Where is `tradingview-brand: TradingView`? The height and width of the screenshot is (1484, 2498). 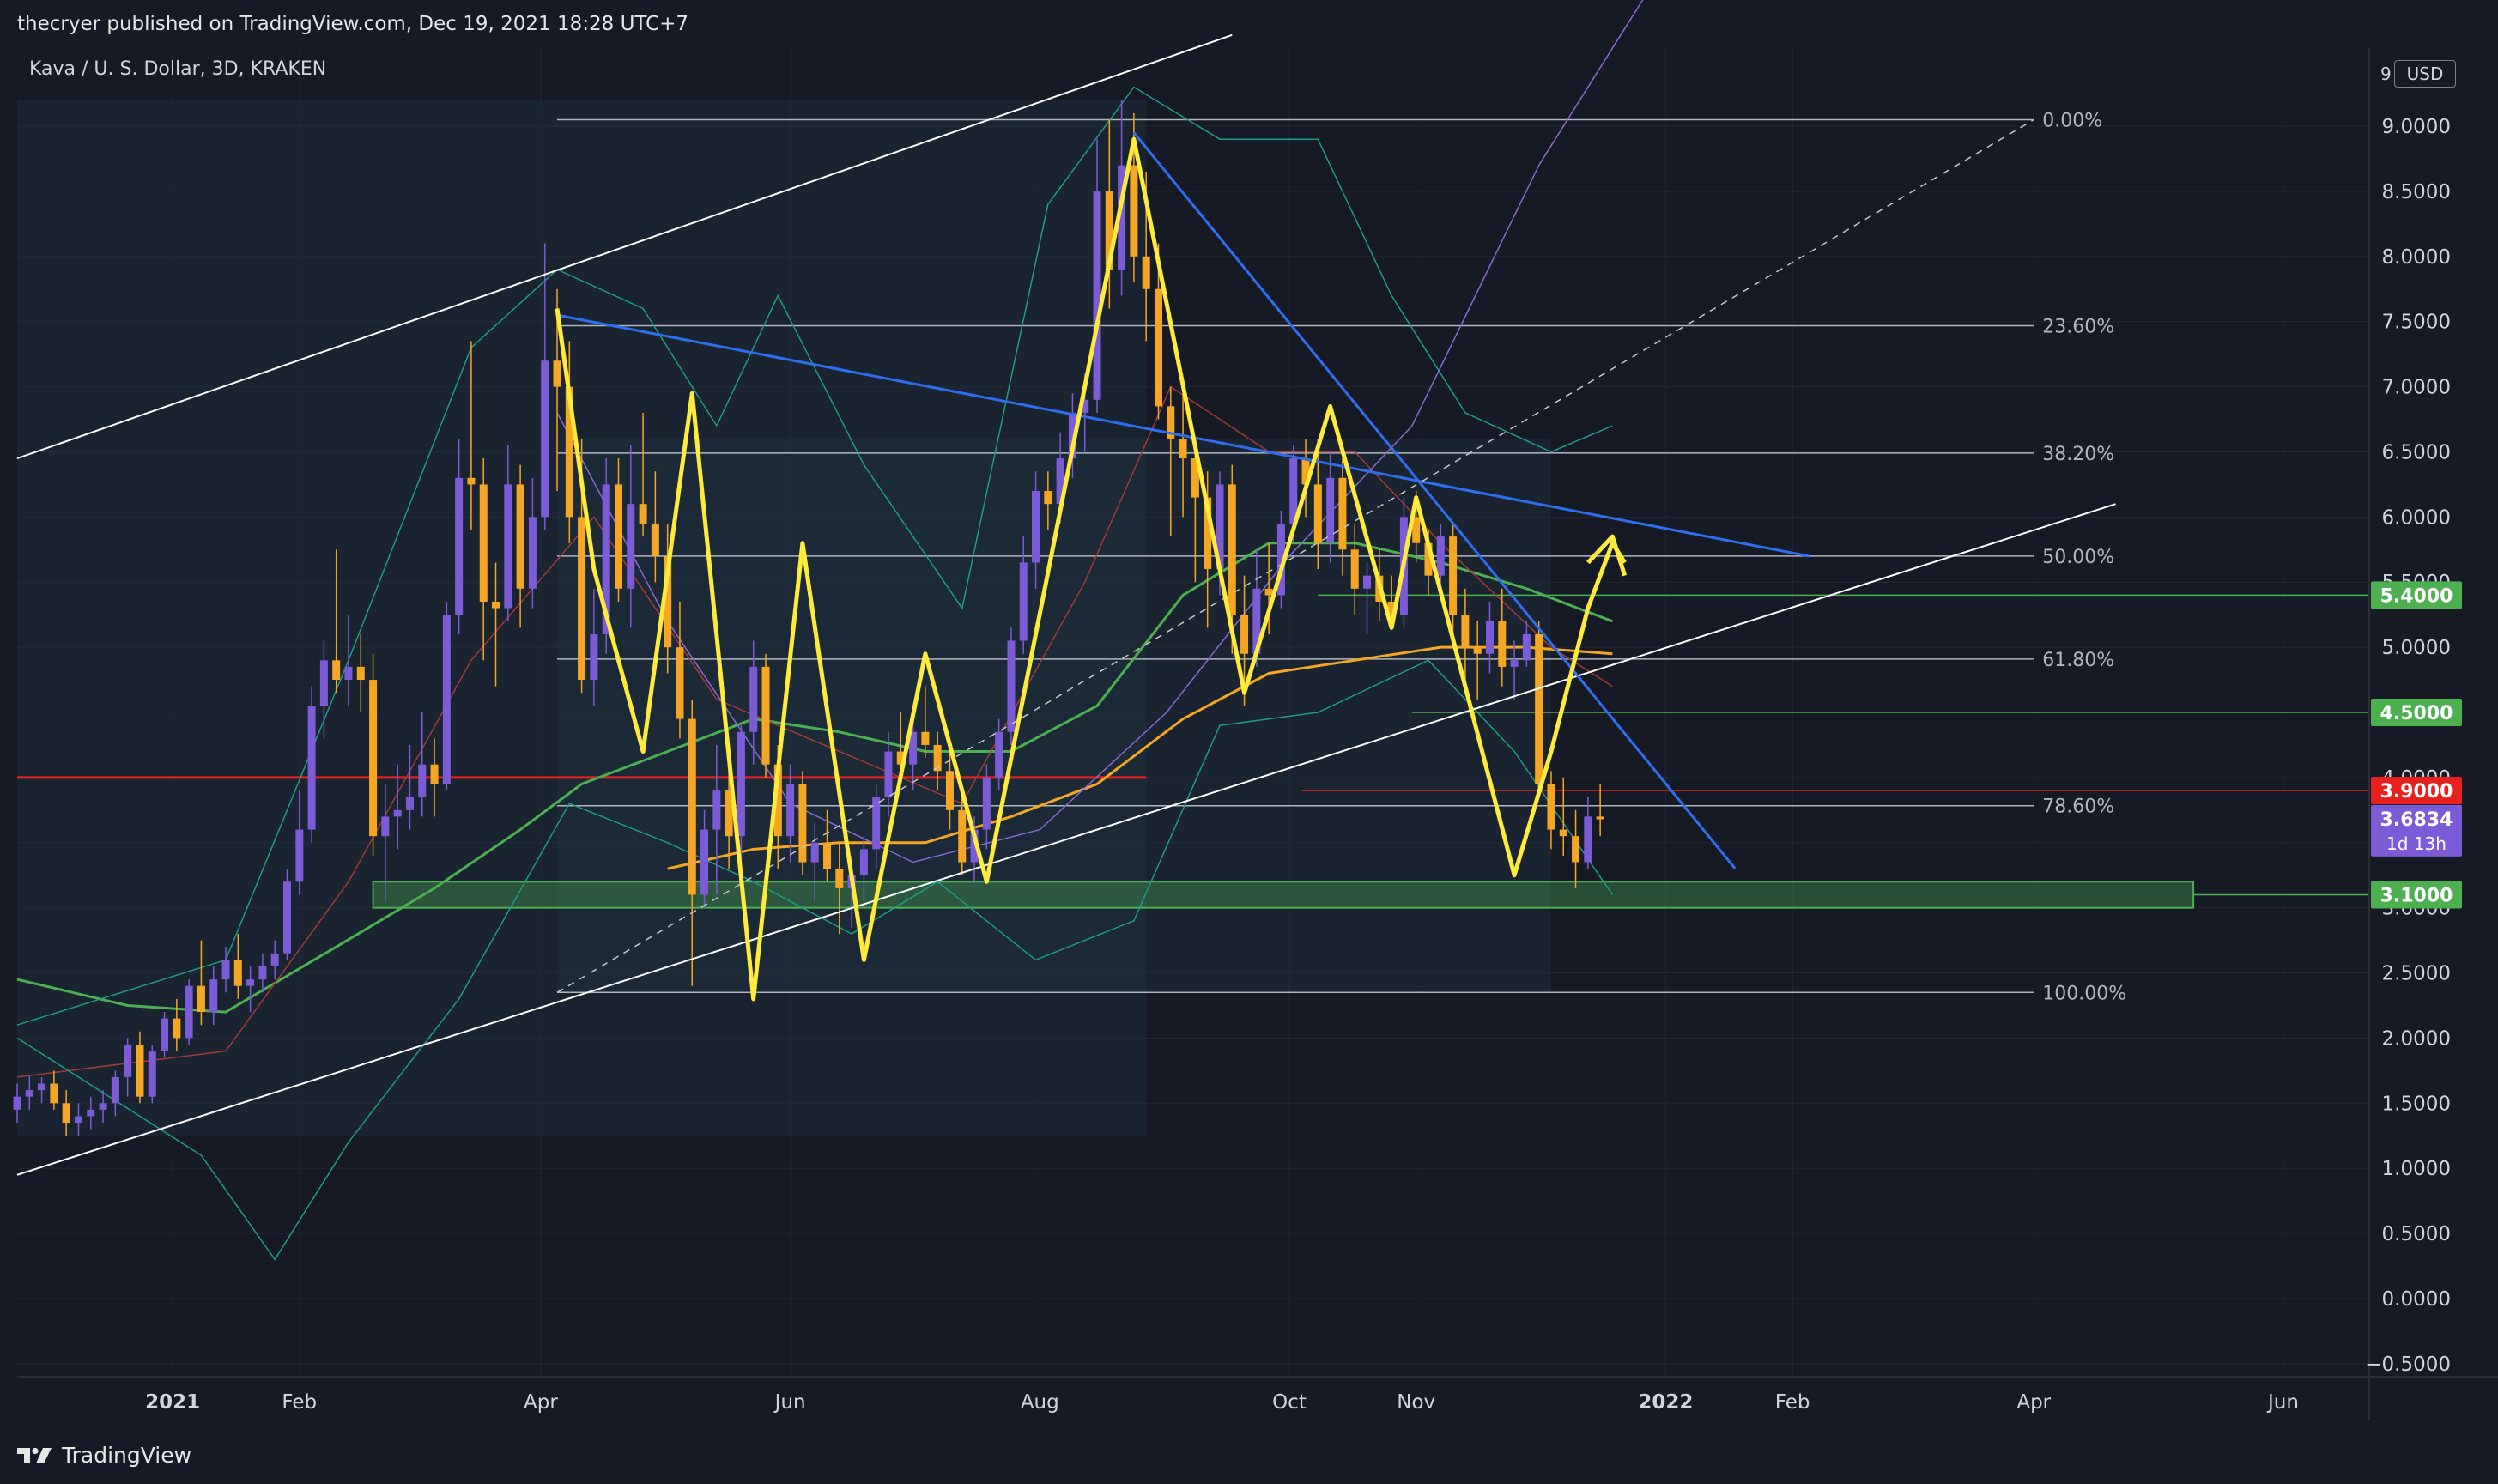 tradingview-brand: TradingView is located at coordinates (104, 1455).